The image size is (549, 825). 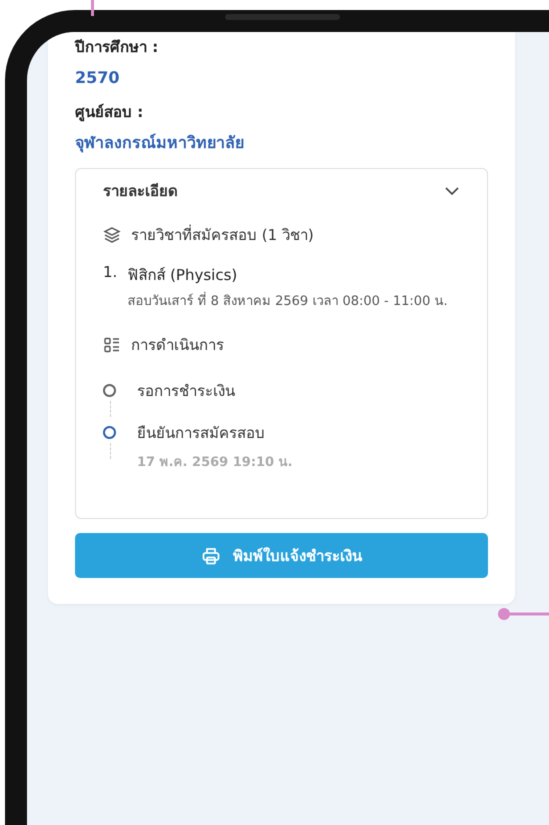 What do you see at coordinates (182, 275) in the screenshot?
I see `subject-name: ฟิสิกส์ (Physics)` at bounding box center [182, 275].